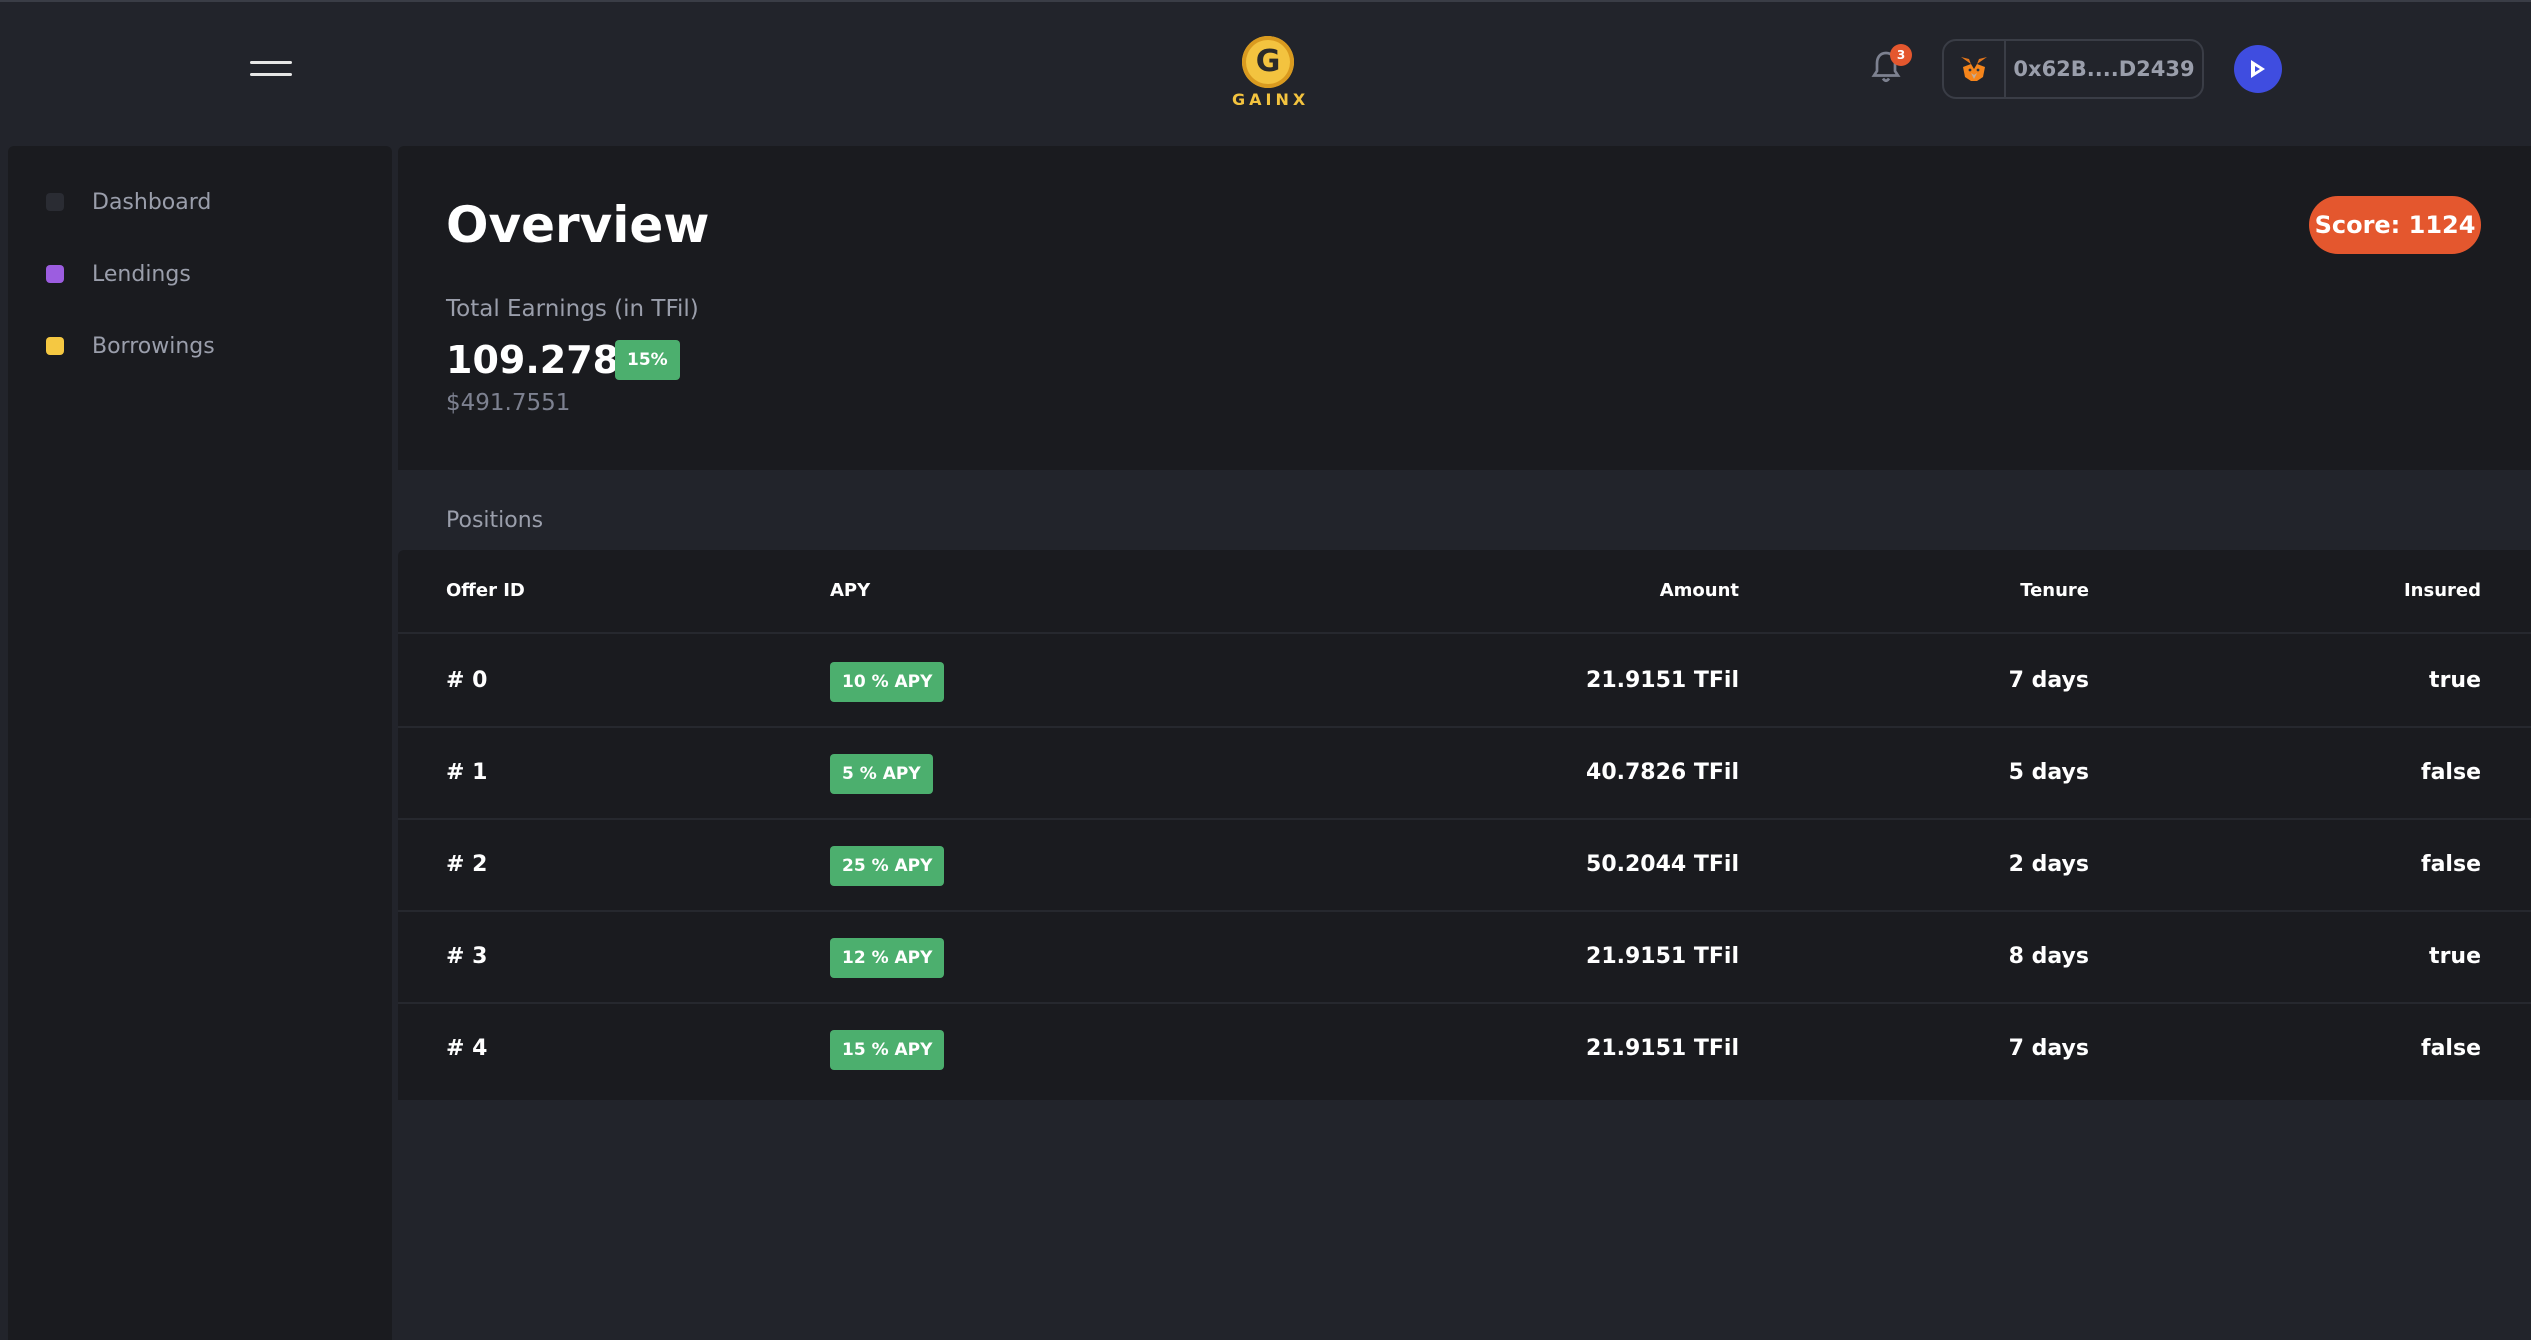 Image resolution: width=2531 pixels, height=1340 pixels. I want to click on metamask-fox-icon, so click(1975, 69).